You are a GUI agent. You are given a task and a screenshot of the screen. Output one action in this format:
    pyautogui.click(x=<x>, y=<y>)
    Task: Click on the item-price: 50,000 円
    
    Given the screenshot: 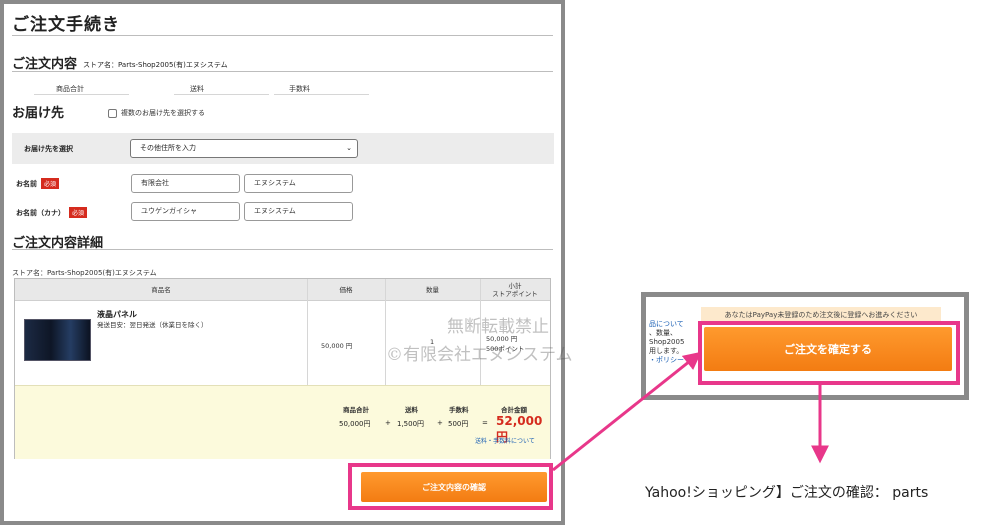 What is the action you would take?
    pyautogui.click(x=337, y=346)
    